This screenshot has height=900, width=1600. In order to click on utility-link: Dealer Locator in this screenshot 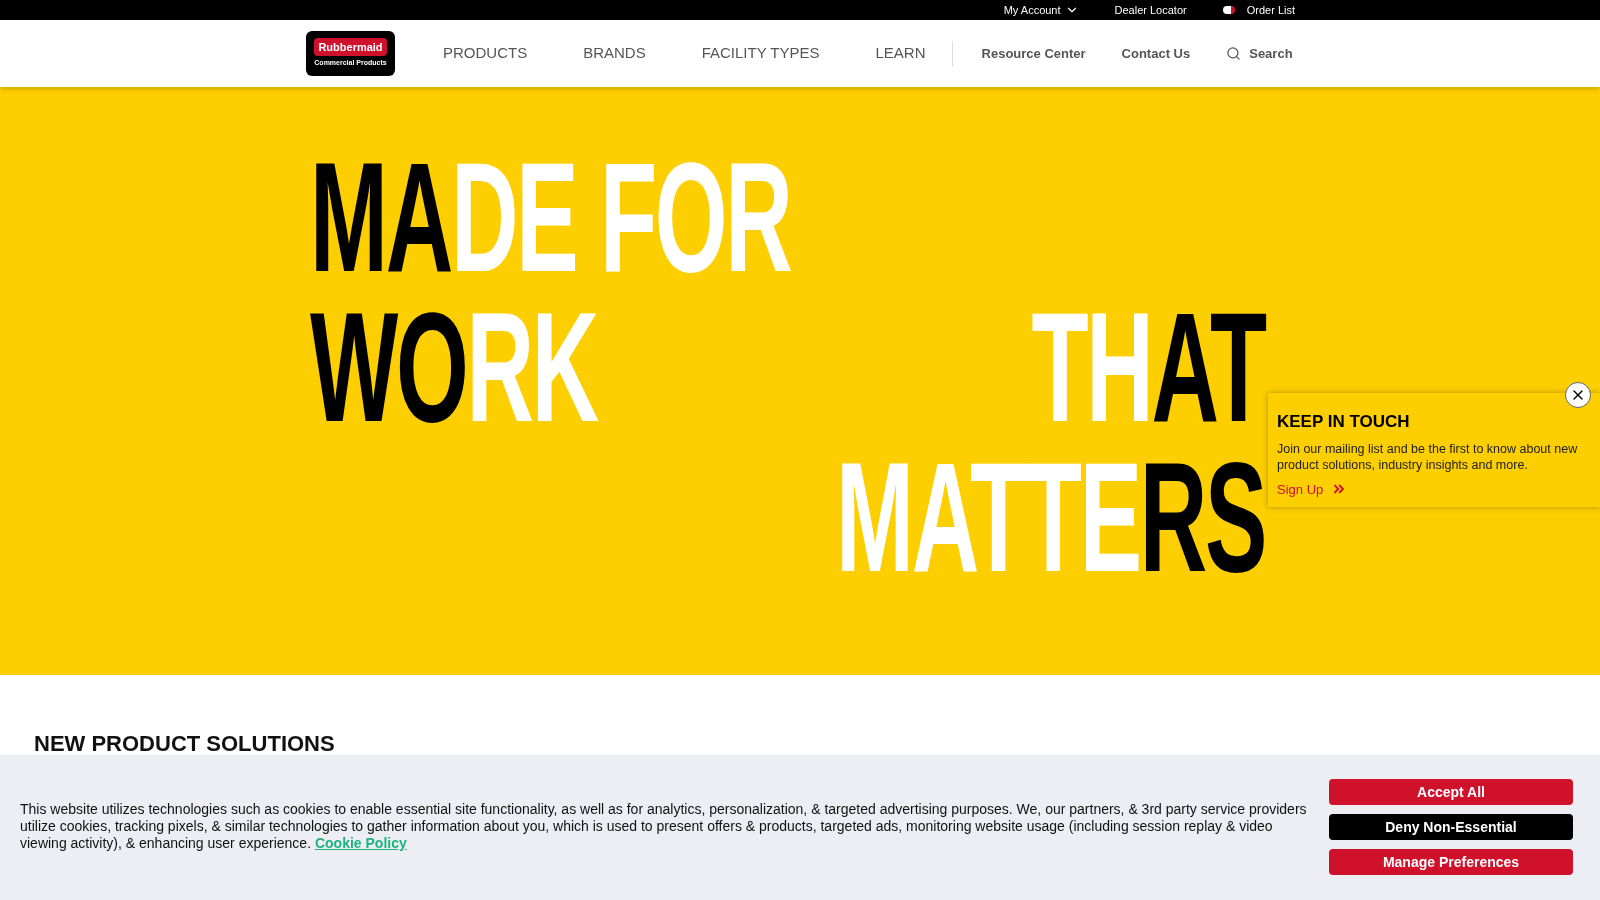, I will do `click(1150, 10)`.